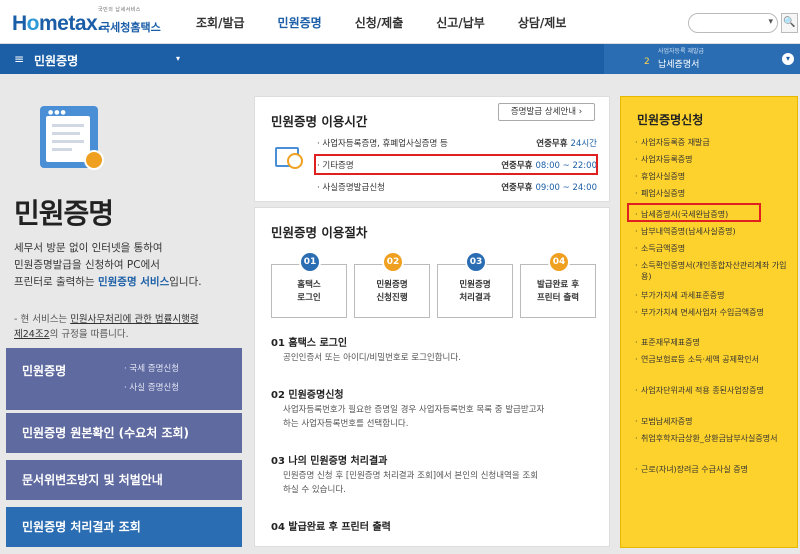  I want to click on step-number: 01, so click(310, 262).